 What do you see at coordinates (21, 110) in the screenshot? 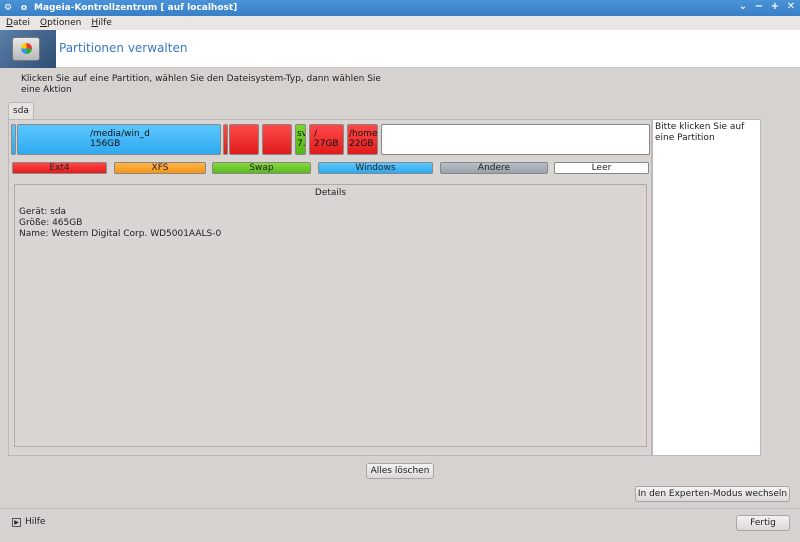
I see `tab-sda: sda` at bounding box center [21, 110].